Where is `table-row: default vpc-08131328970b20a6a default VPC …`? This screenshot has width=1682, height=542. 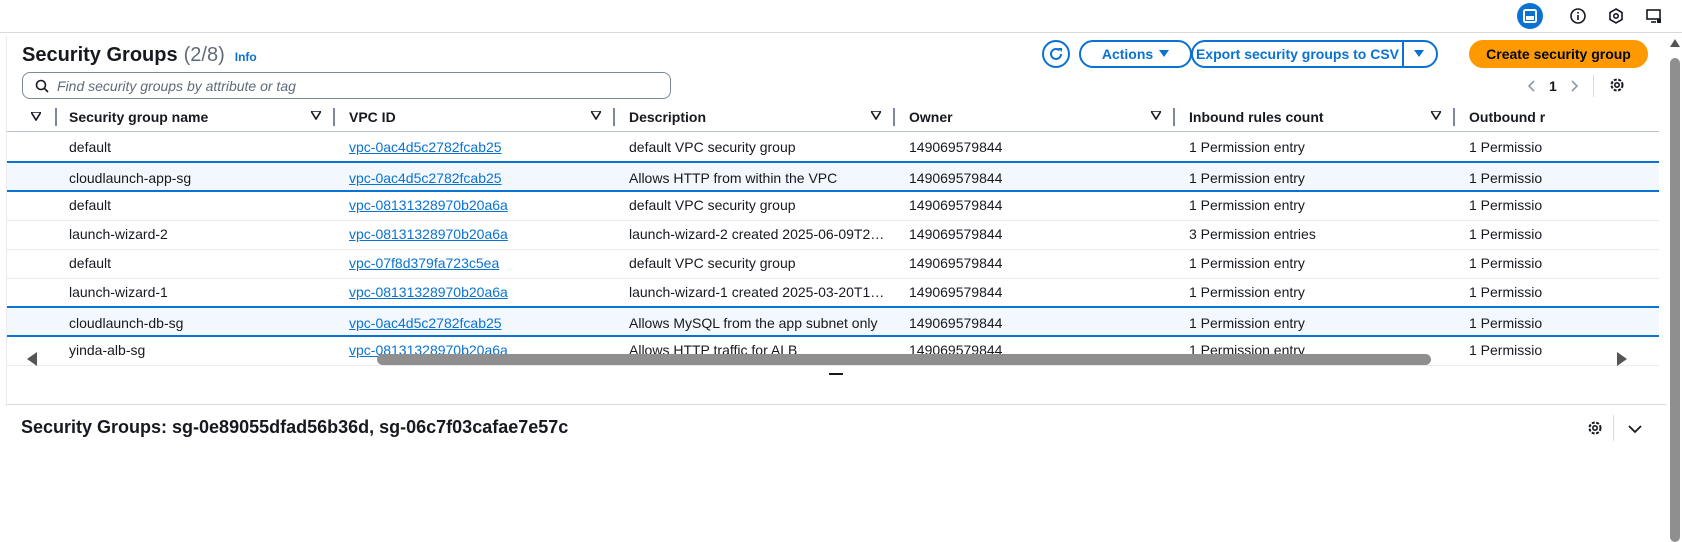
table-row: default vpc-08131328970b20a6a default VPC … is located at coordinates (833, 205).